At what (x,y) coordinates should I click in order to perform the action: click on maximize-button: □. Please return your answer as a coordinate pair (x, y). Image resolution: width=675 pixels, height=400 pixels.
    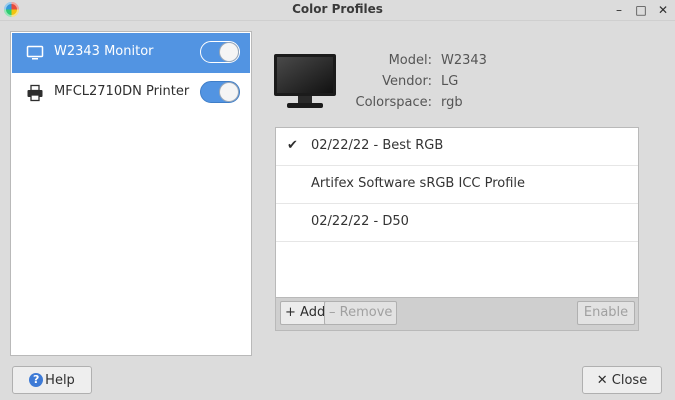
    Looking at the image, I should click on (641, 10).